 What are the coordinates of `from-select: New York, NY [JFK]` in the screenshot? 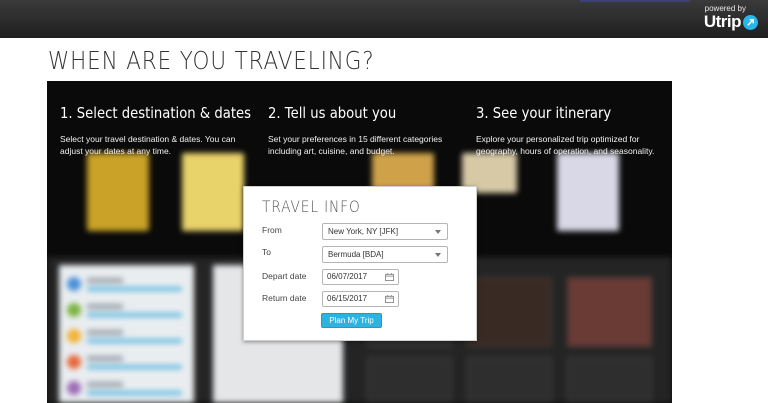 It's located at (385, 231).